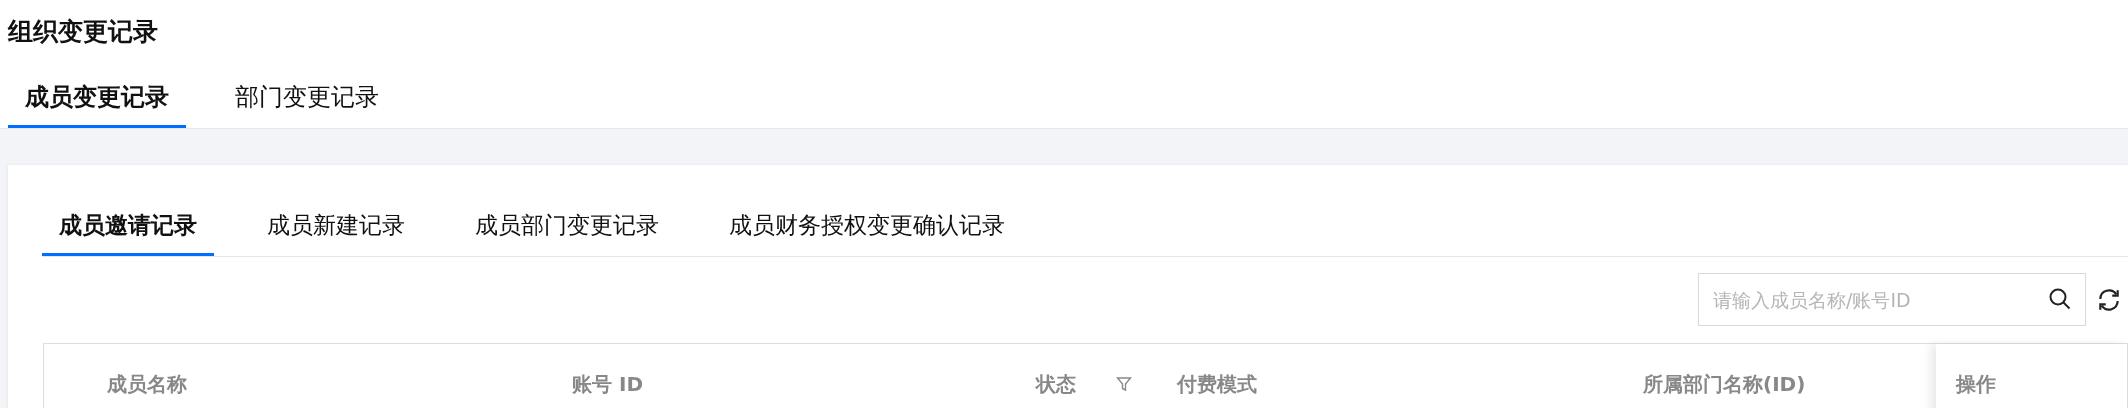 This screenshot has height=408, width=2128. I want to click on sub-tab: 成员邀请记录, so click(128, 233).